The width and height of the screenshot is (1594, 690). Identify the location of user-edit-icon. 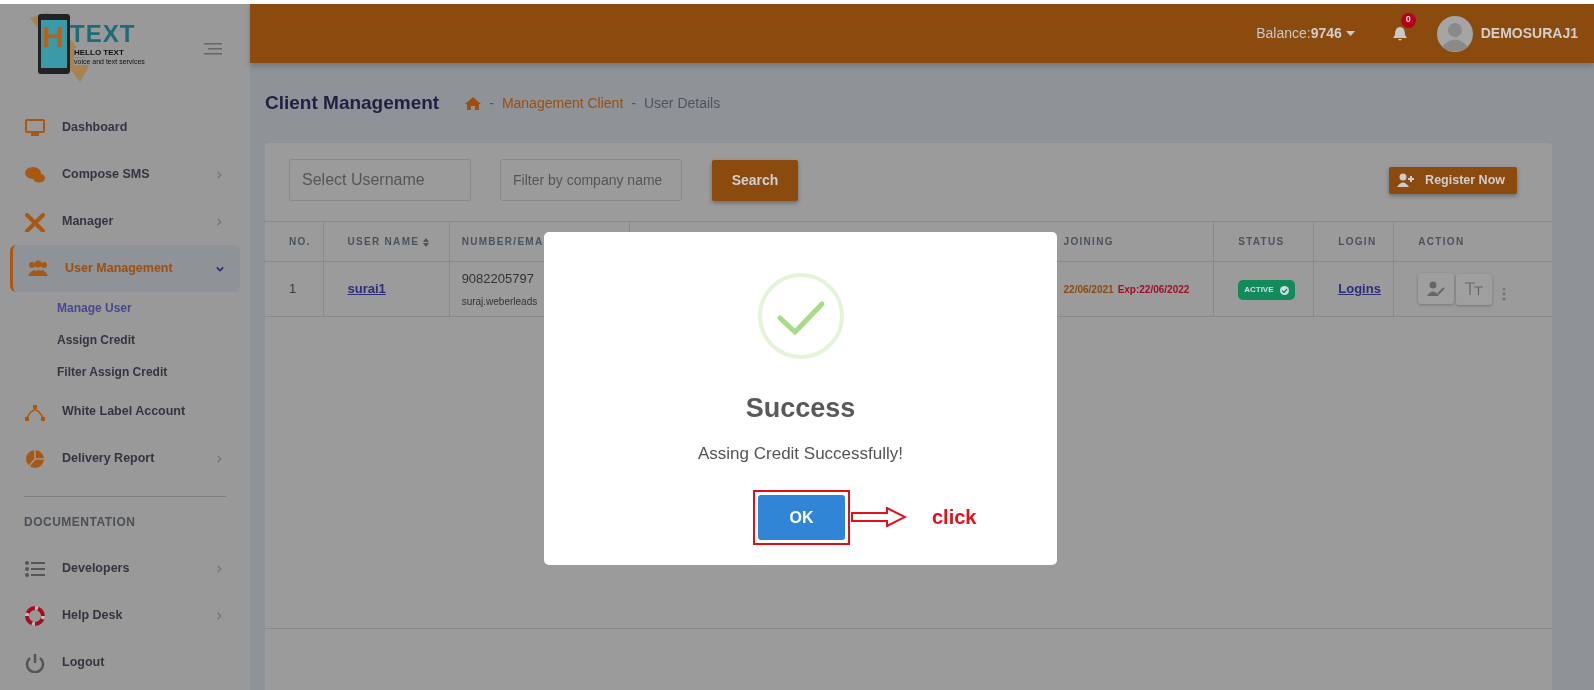
(1436, 289).